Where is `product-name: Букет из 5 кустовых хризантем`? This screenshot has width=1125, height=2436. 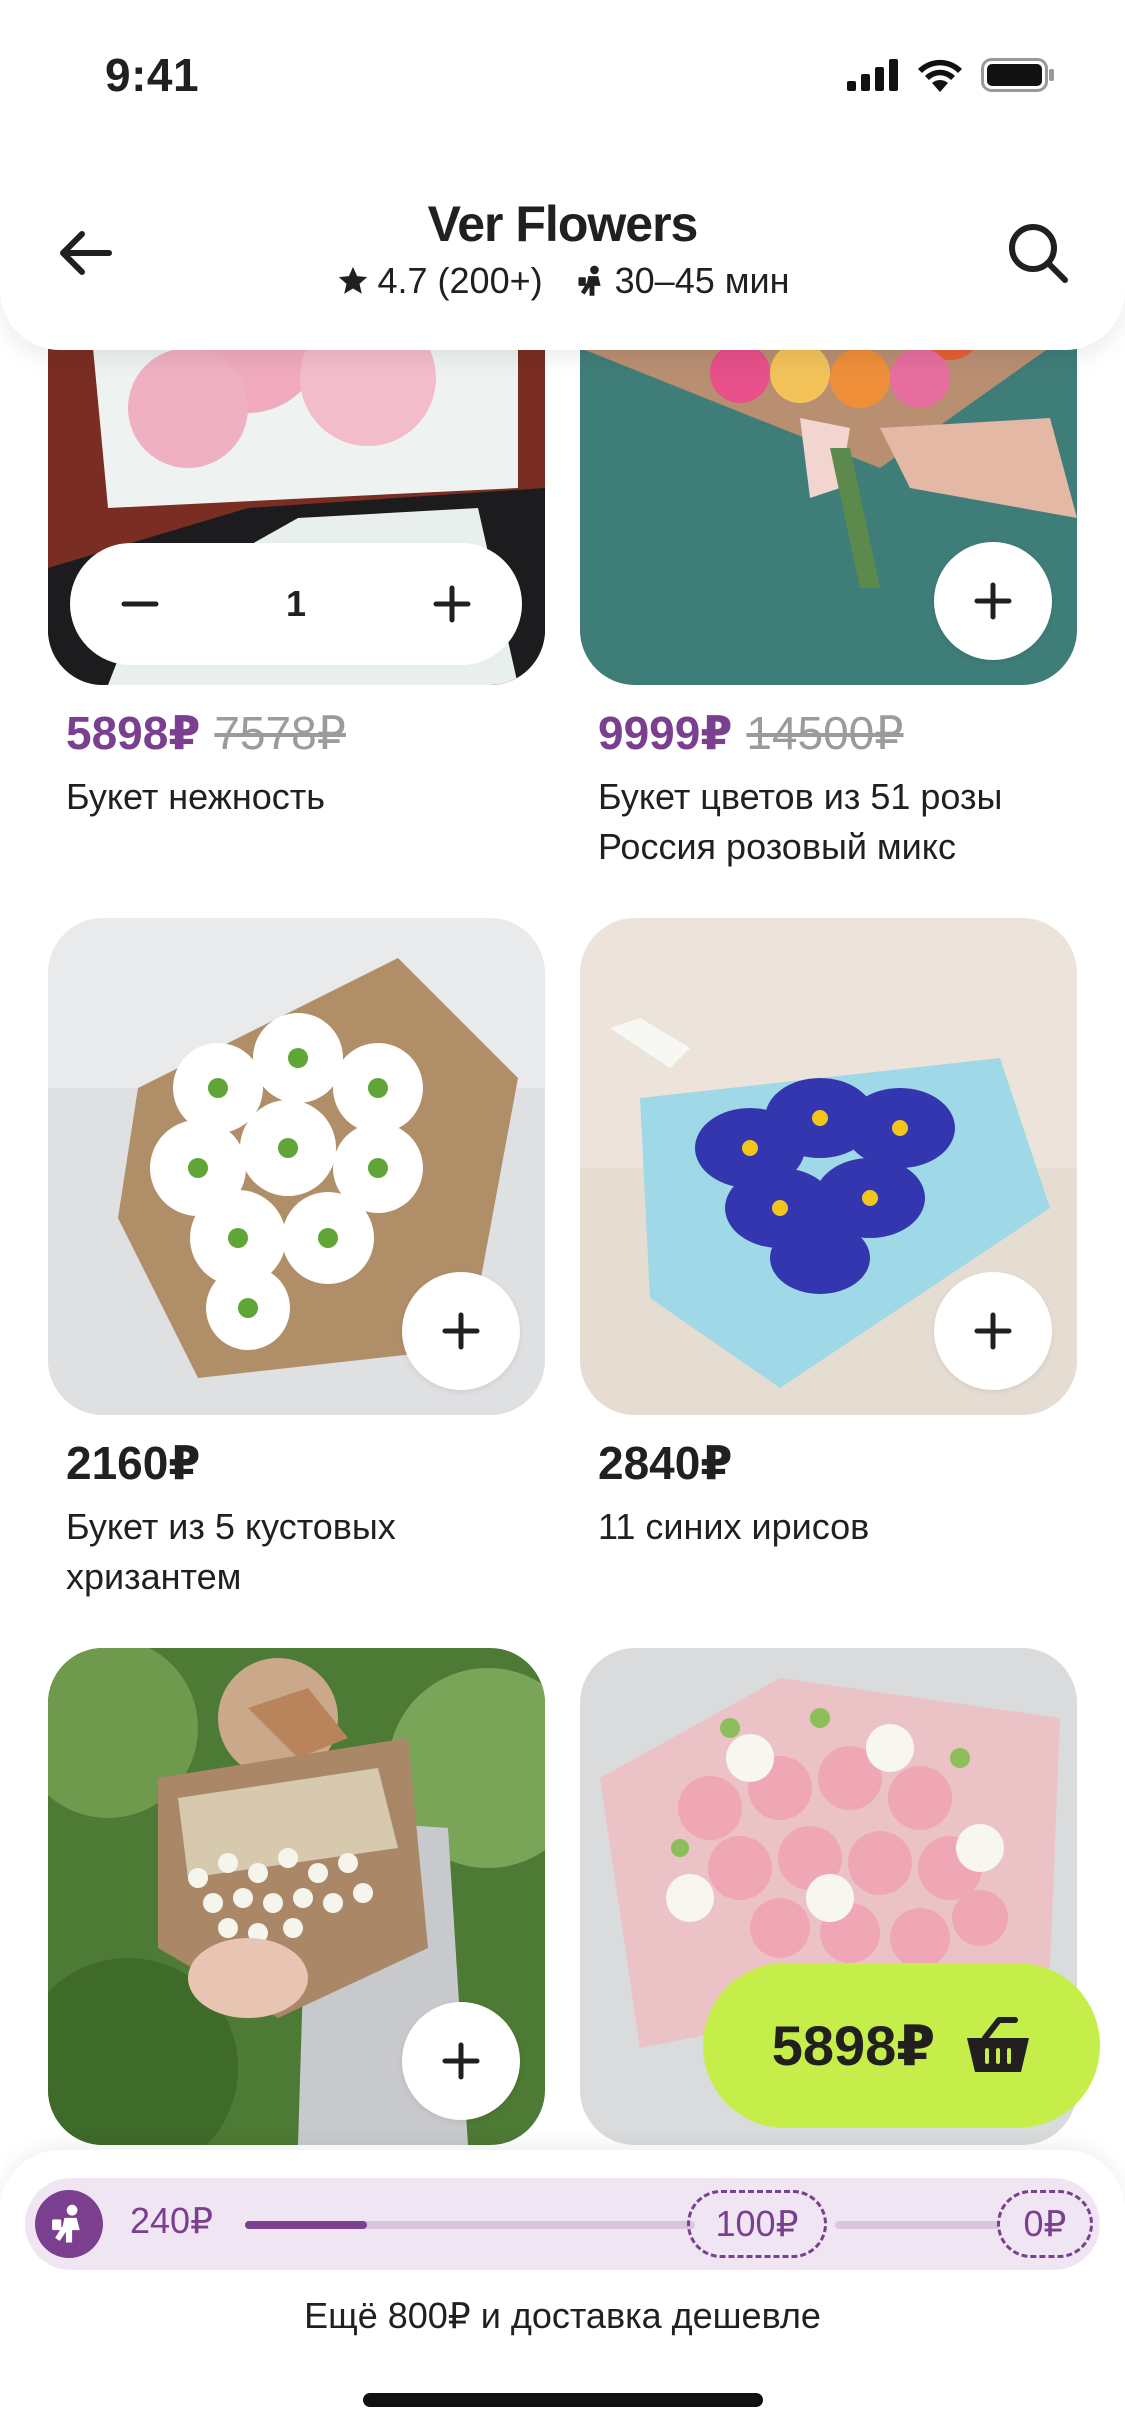 product-name: Букет из 5 кустовых хризантем is located at coordinates (231, 1551).